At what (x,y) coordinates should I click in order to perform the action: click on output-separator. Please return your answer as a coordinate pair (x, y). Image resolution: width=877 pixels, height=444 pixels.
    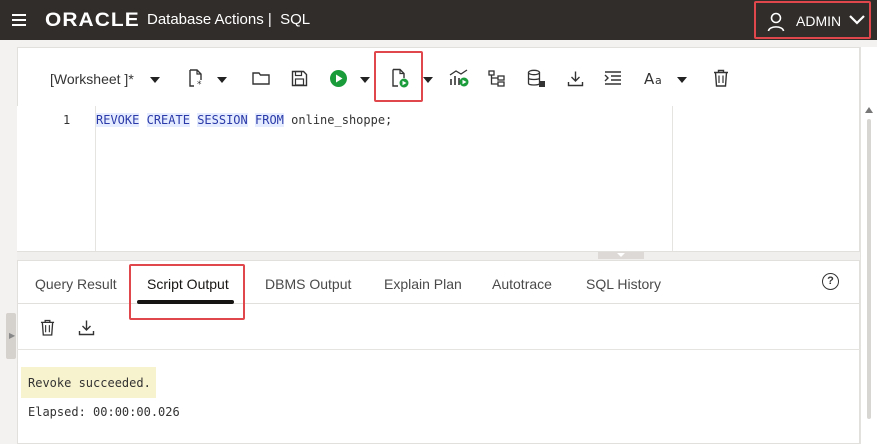
    Looking at the image, I should click on (438, 349).